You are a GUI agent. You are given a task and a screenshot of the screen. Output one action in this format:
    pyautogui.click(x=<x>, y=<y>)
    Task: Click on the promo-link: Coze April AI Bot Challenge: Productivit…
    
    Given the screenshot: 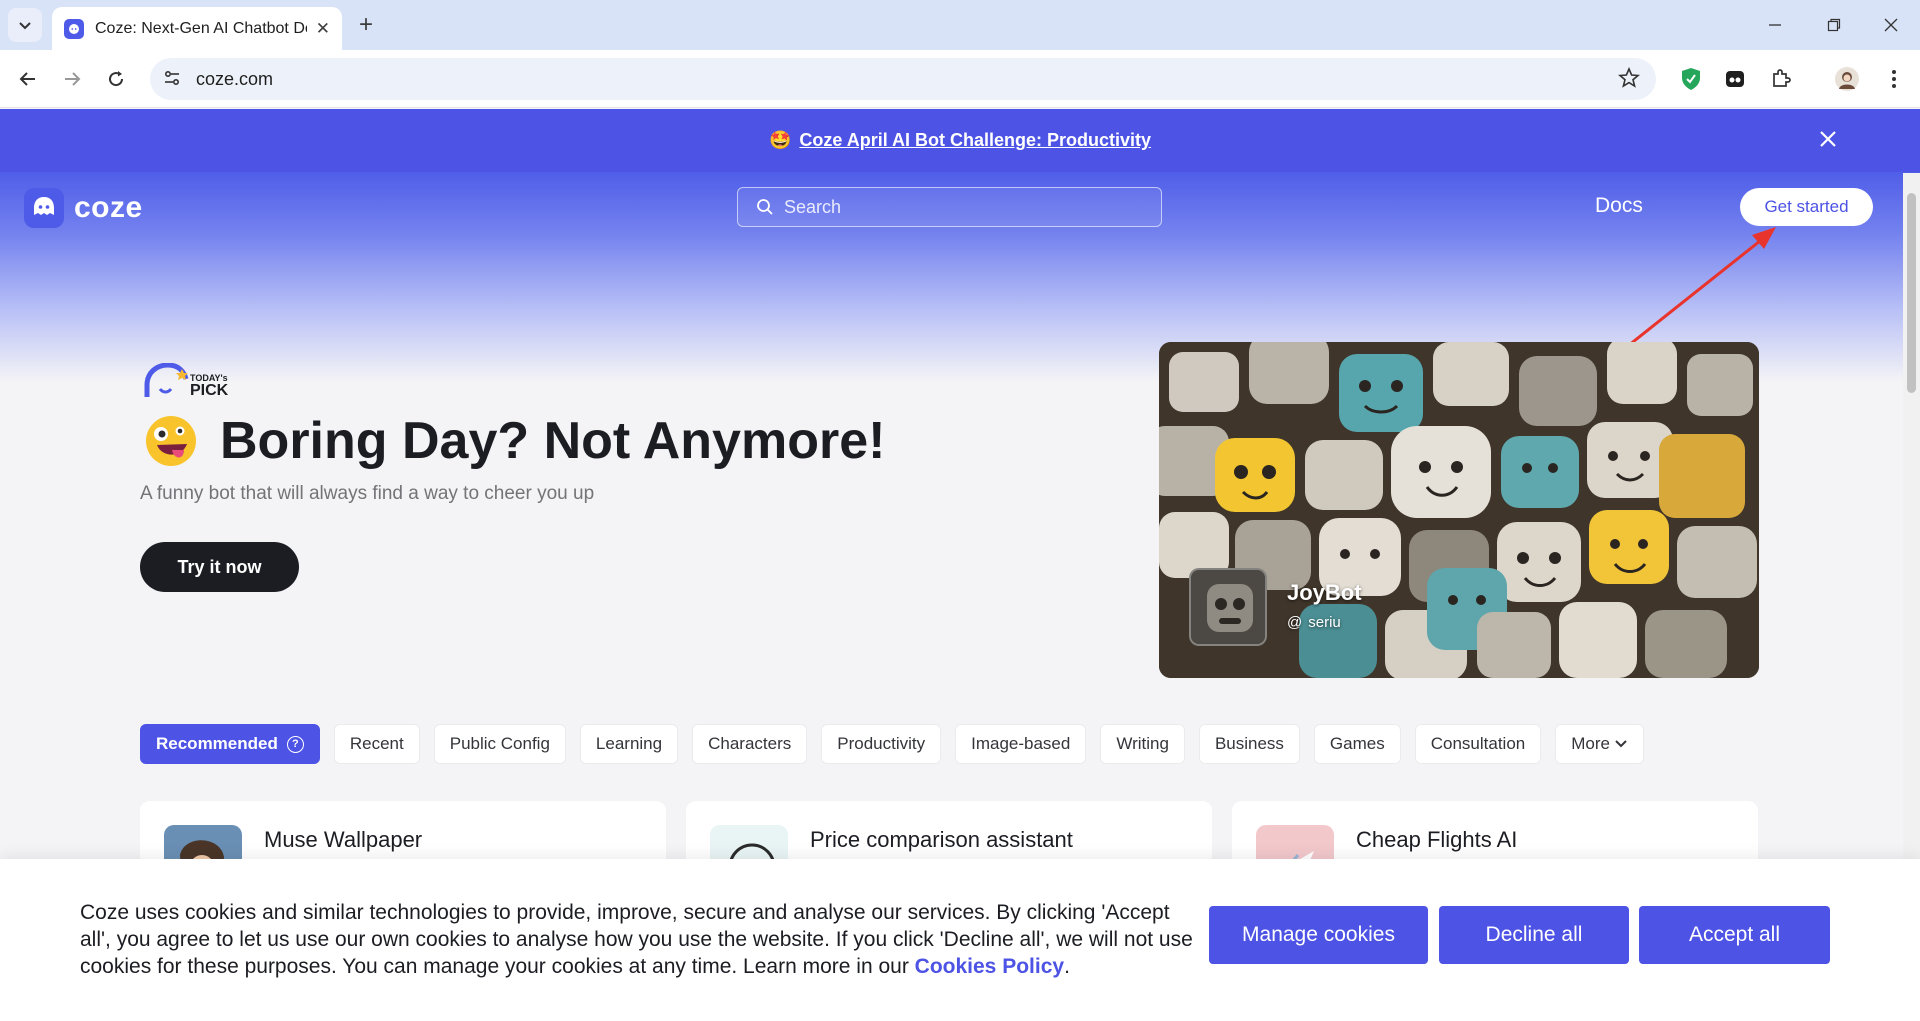 What is the action you would take?
    pyautogui.click(x=975, y=140)
    